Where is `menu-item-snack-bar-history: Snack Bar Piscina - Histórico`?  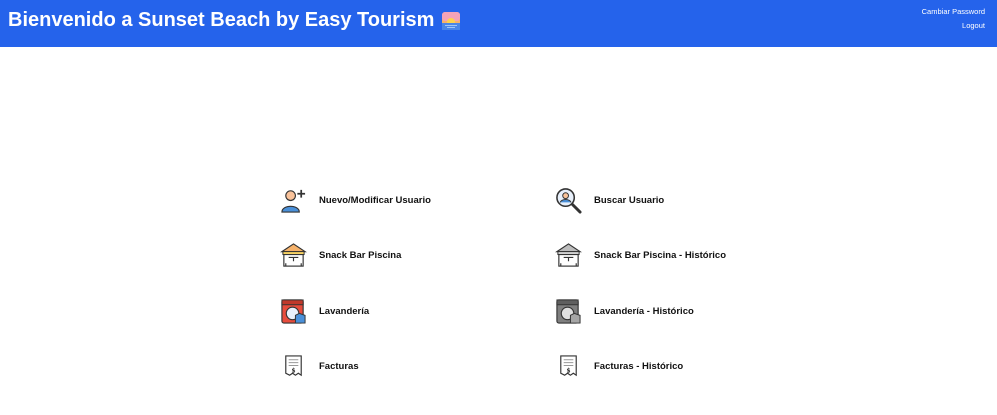
menu-item-snack-bar-history: Snack Bar Piscina - Histórico is located at coordinates (692, 256).